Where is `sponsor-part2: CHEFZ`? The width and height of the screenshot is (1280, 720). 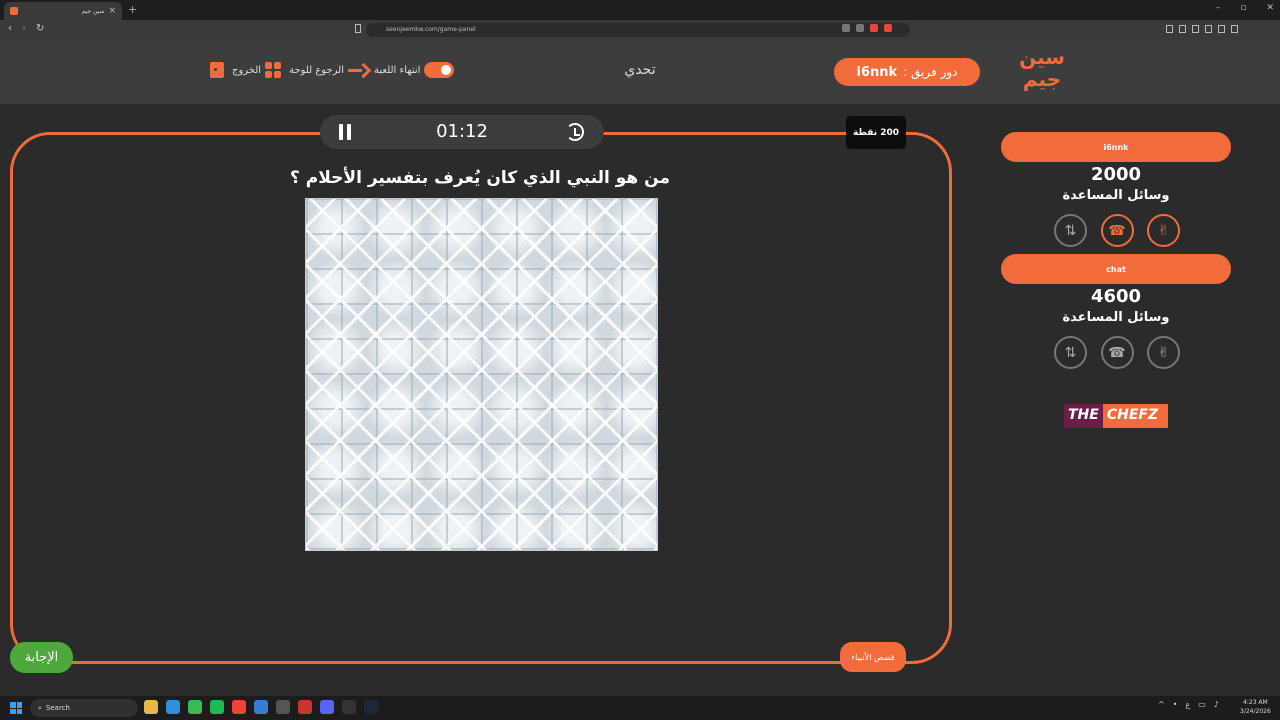 sponsor-part2: CHEFZ is located at coordinates (1135, 416).